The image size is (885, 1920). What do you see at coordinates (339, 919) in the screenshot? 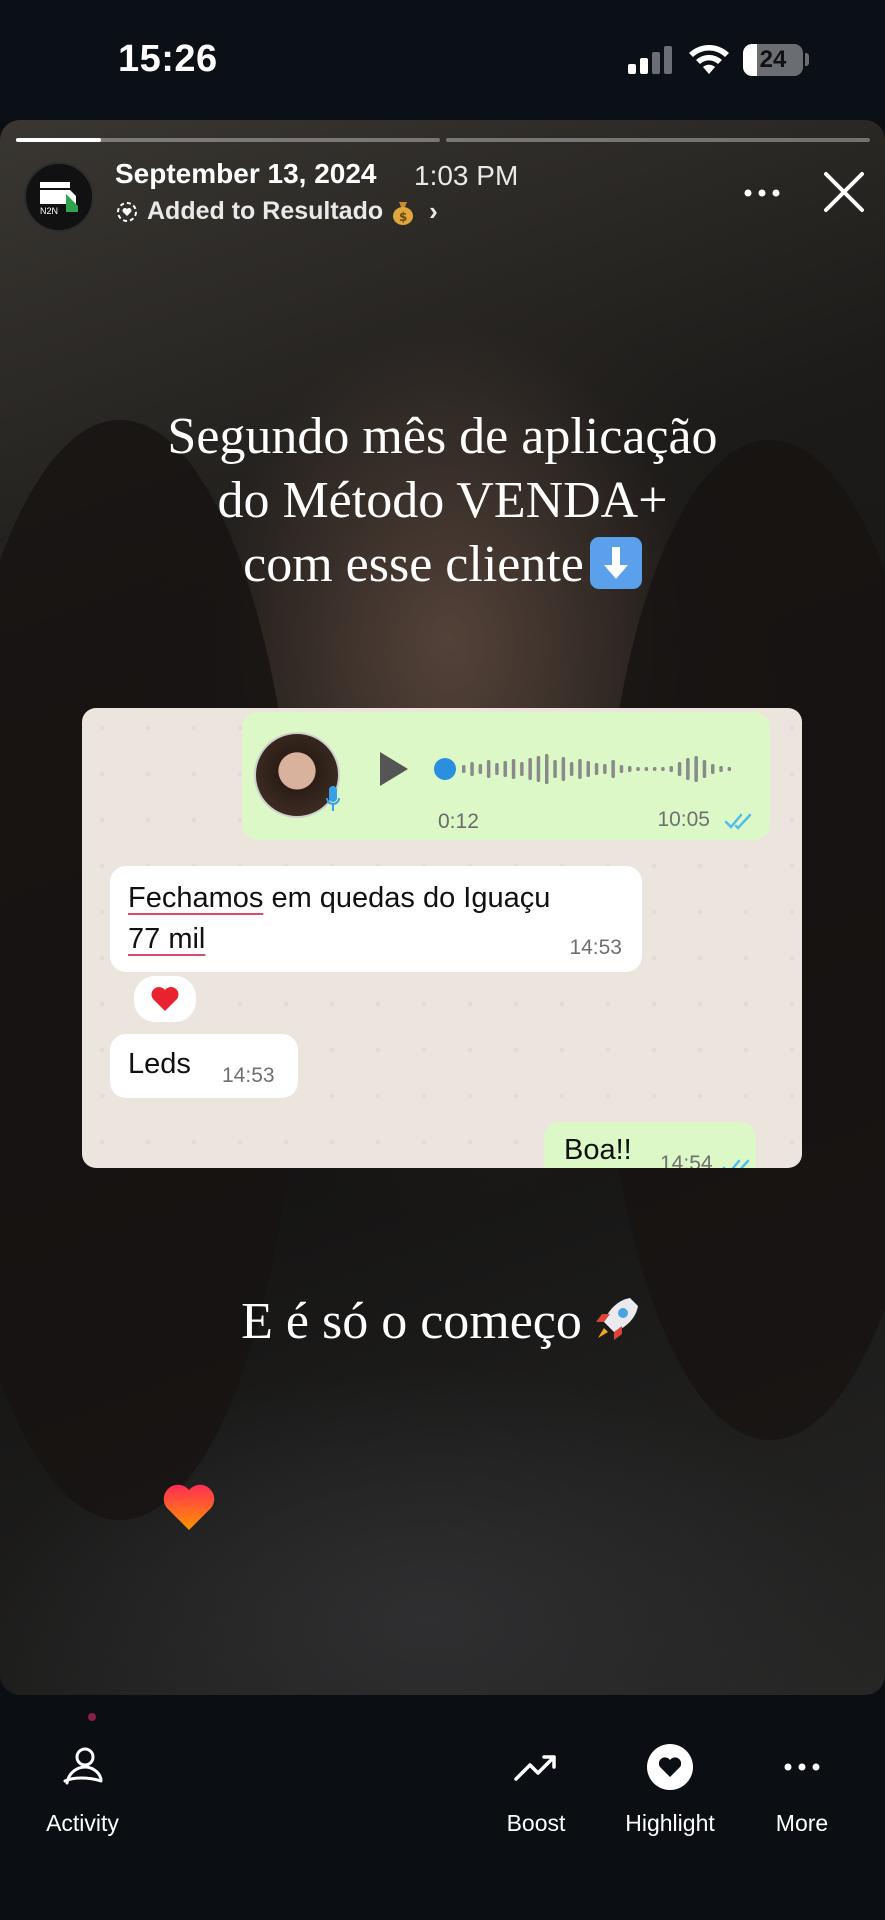
I see `message-text: Fechamos em quedas do Iguaçu 77 mil` at bounding box center [339, 919].